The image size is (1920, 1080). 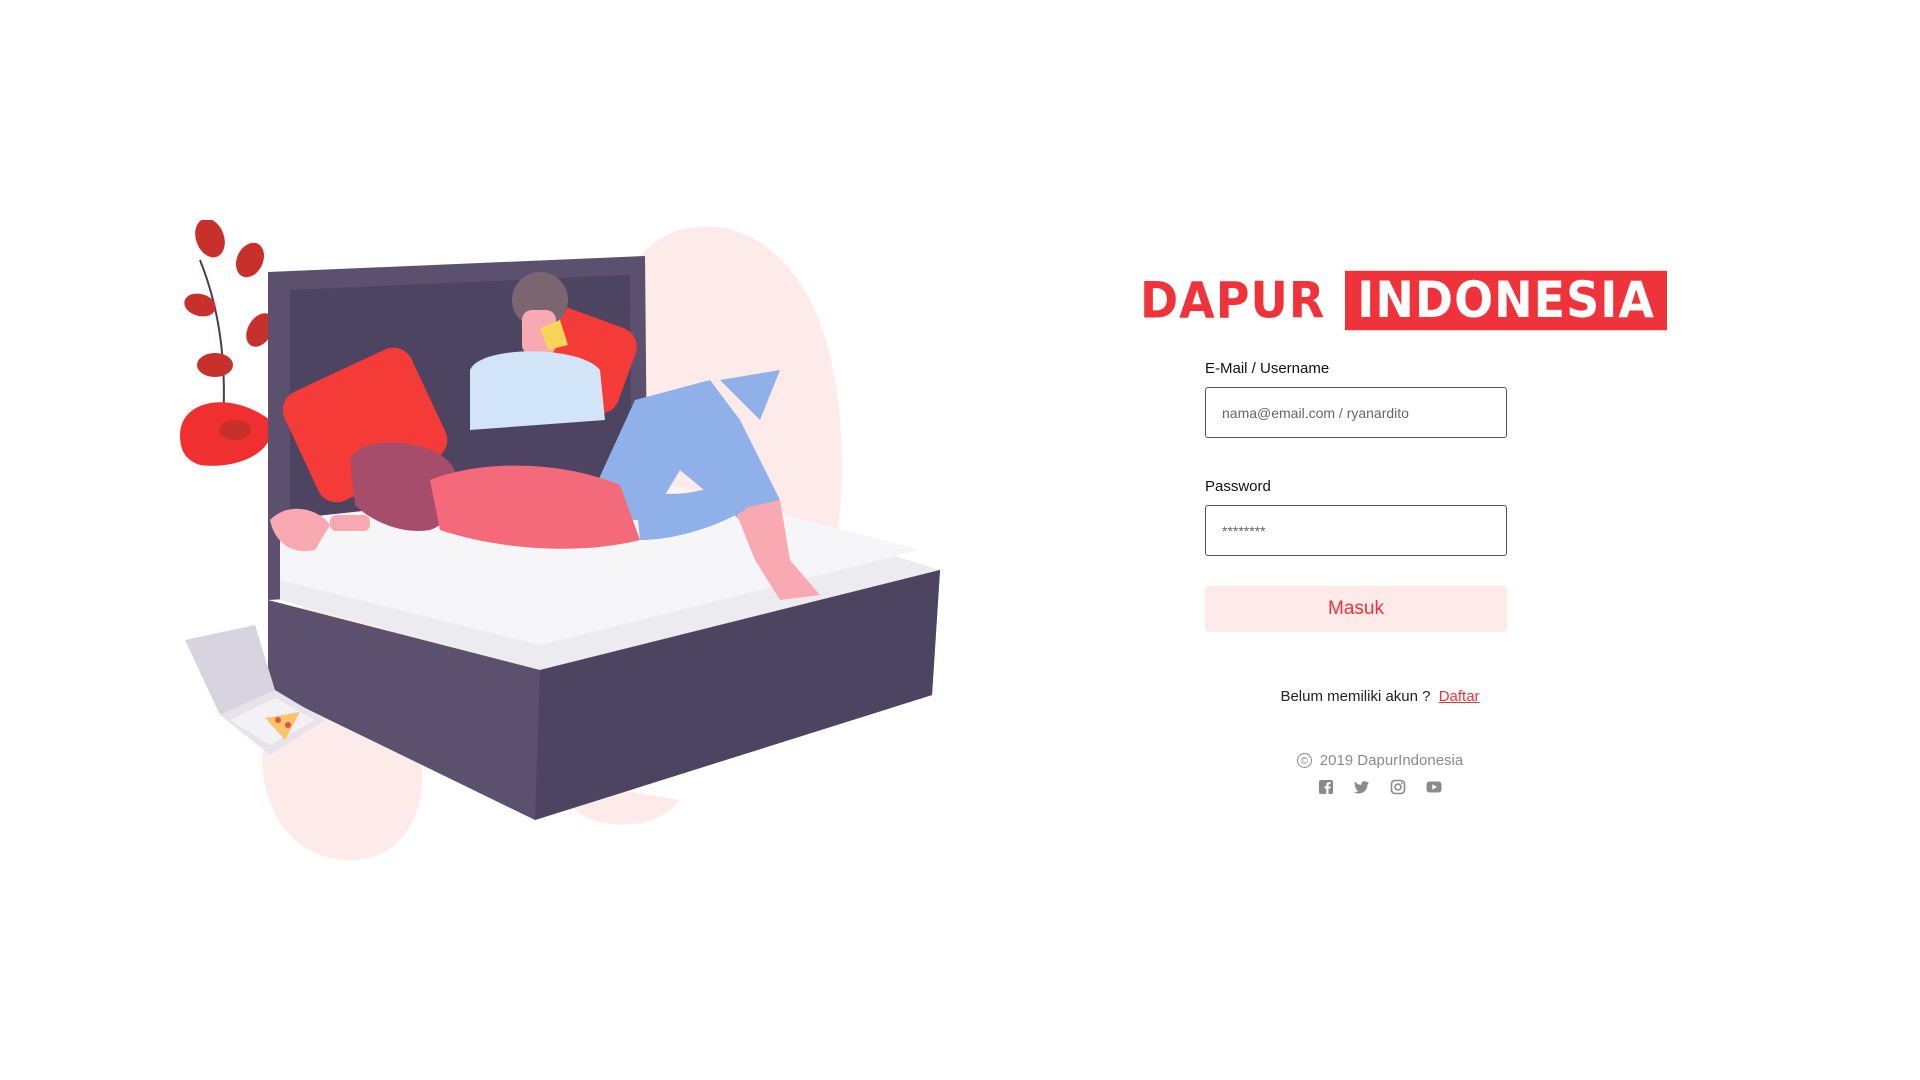 I want to click on password-field-group: Password, so click(x=1356, y=517).